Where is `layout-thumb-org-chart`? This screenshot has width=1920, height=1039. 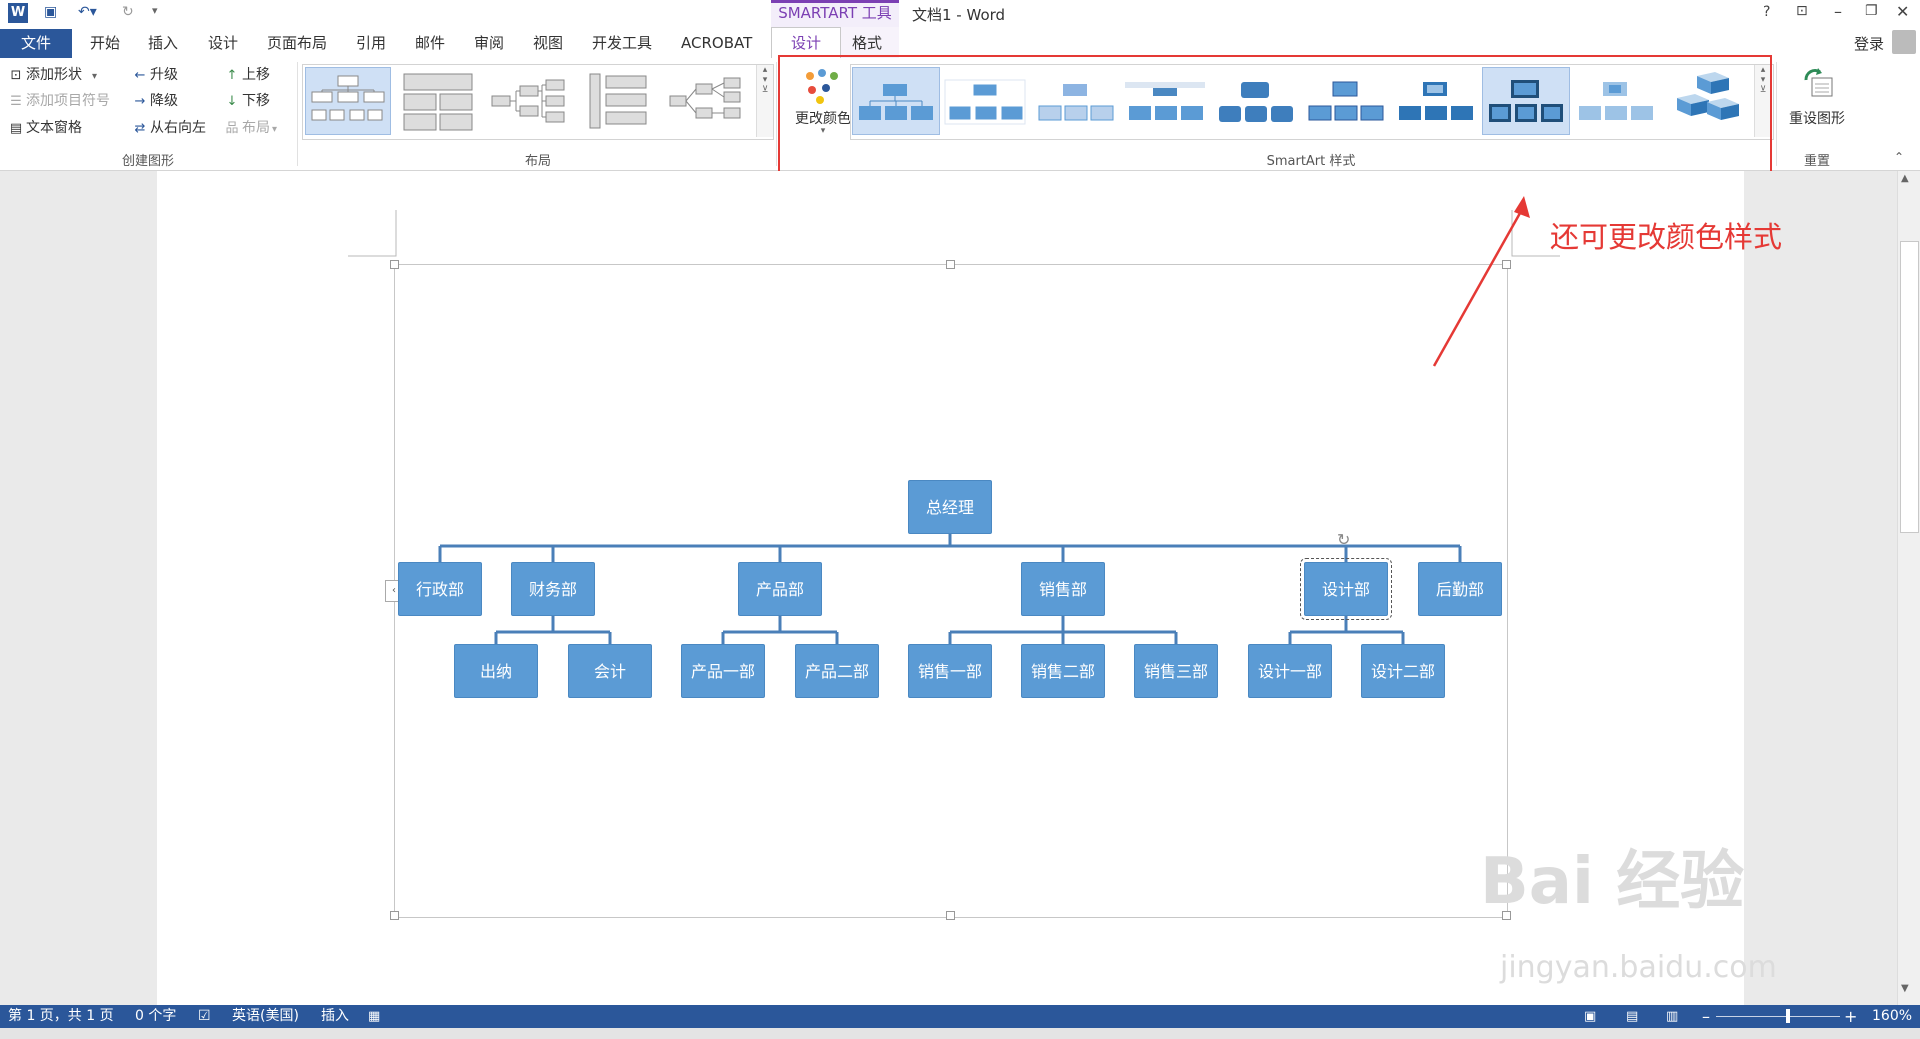 layout-thumb-org-chart is located at coordinates (348, 101).